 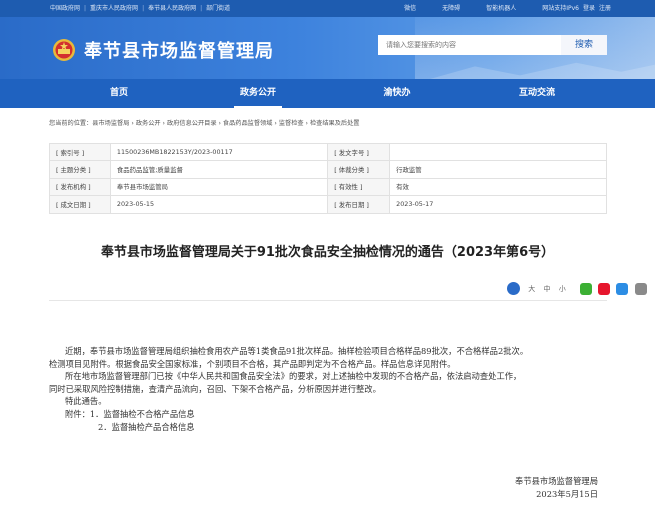 What do you see at coordinates (567, 493) in the screenshot?
I see `sign-date: 2023年5月15日` at bounding box center [567, 493].